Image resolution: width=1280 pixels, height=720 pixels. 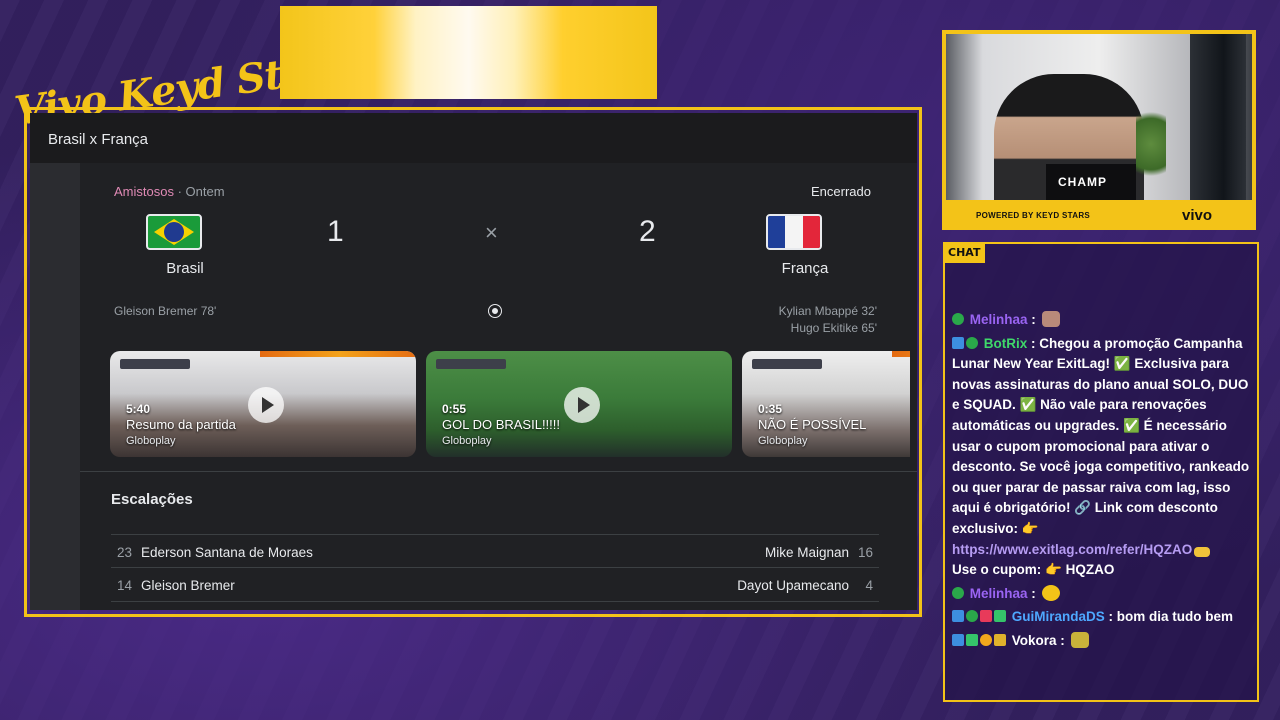 I want to click on chat-username: BotRix, so click(x=1006, y=343).